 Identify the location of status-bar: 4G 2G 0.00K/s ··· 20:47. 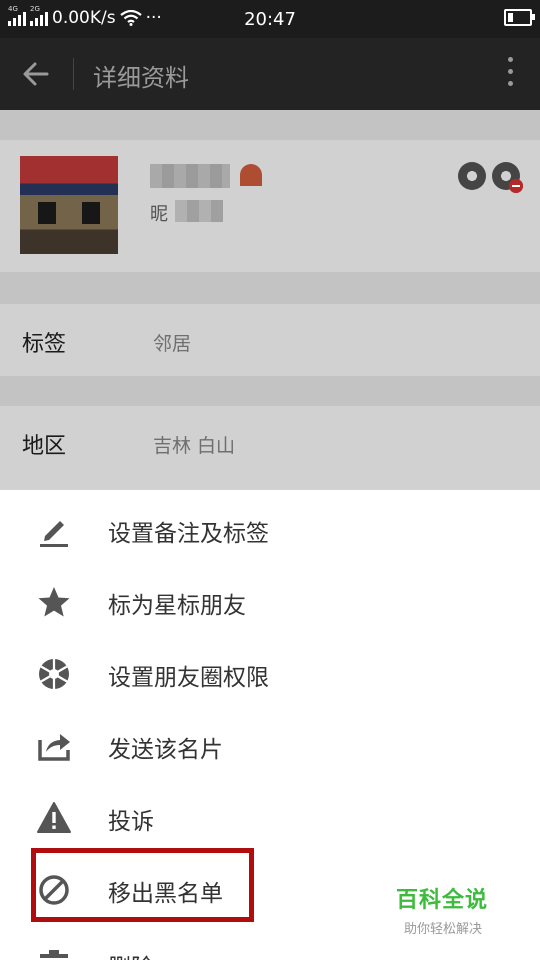
(270, 19).